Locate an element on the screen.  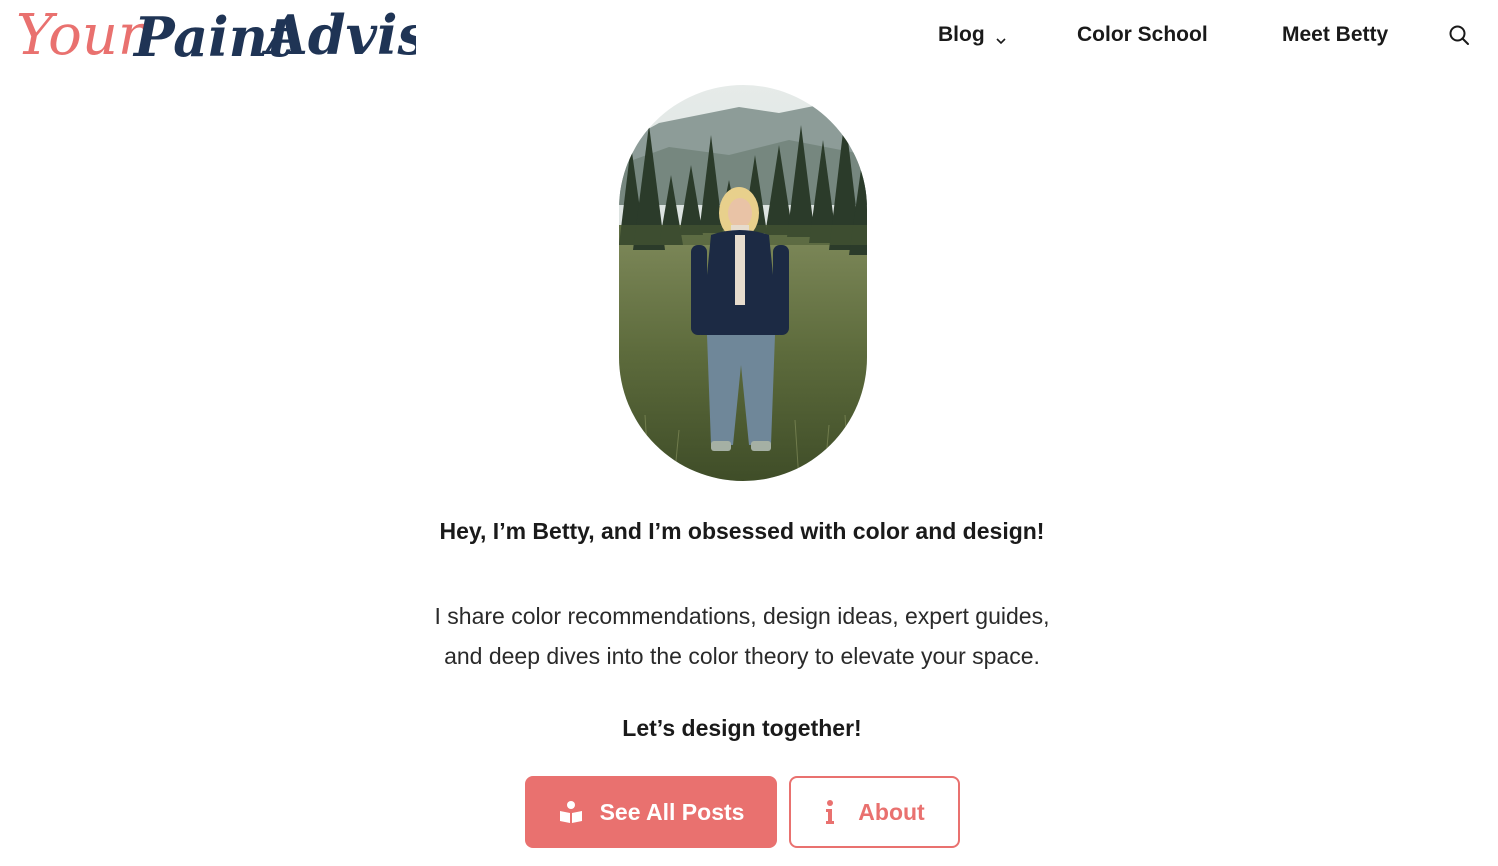
see-all-posts-button: See All Posts is located at coordinates (651, 812).